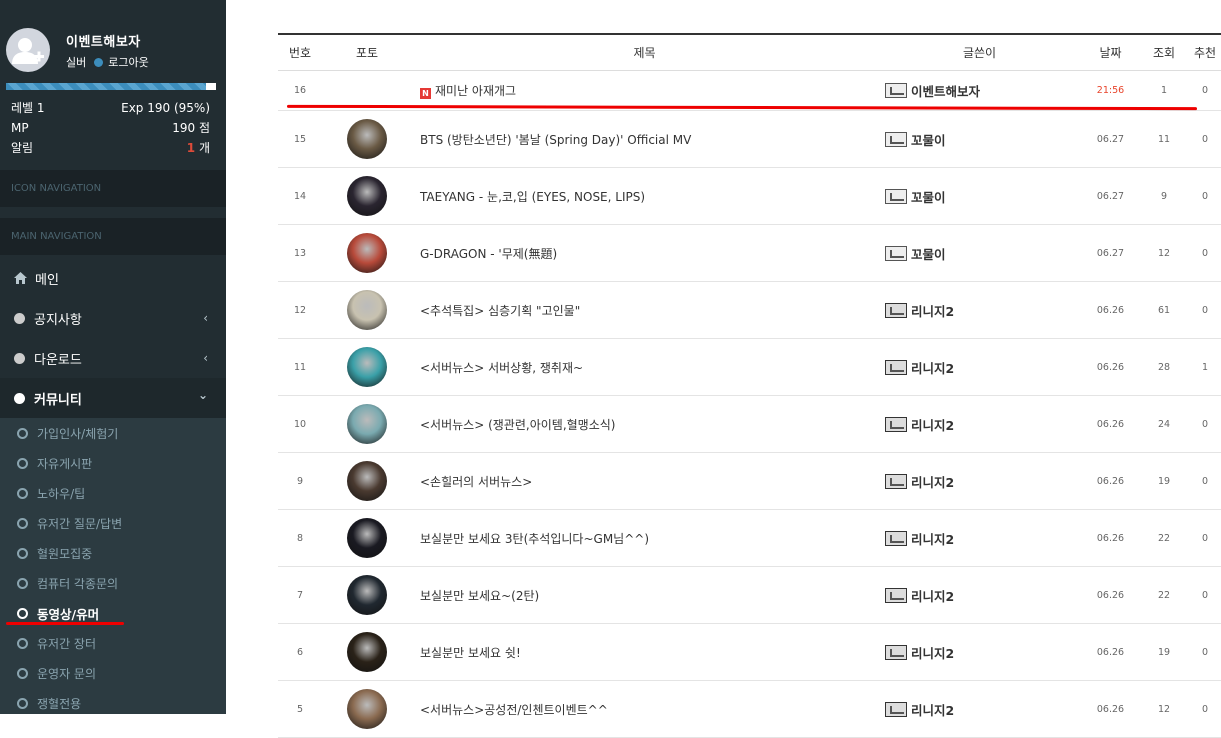  I want to click on row-title-link: 보실분만 보세요~(2탄), so click(479, 596).